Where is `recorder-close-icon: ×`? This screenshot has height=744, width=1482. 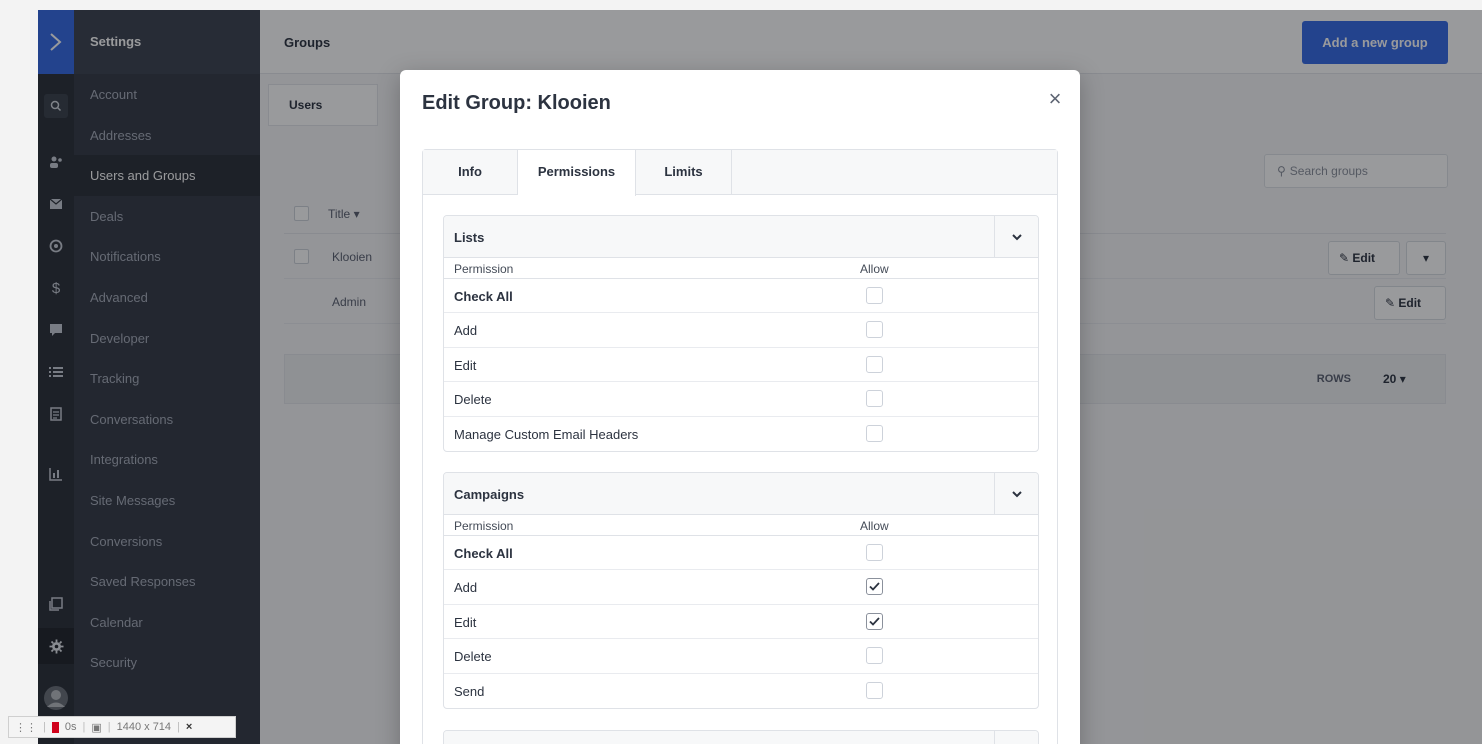
recorder-close-icon: × is located at coordinates (189, 727).